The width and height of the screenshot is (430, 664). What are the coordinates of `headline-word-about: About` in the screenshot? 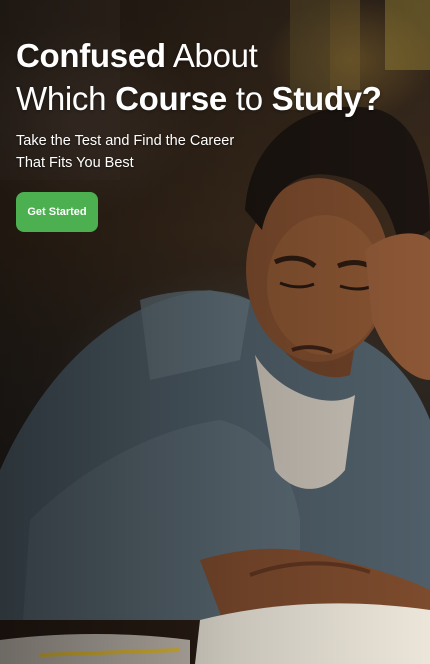 It's located at (211, 55).